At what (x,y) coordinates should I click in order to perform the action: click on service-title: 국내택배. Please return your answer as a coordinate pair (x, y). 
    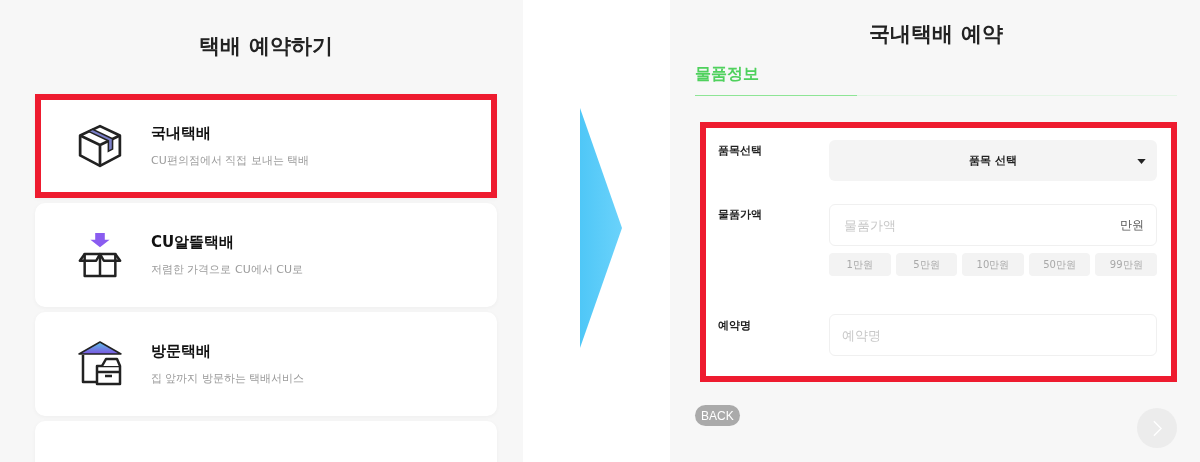
    Looking at the image, I should click on (181, 133).